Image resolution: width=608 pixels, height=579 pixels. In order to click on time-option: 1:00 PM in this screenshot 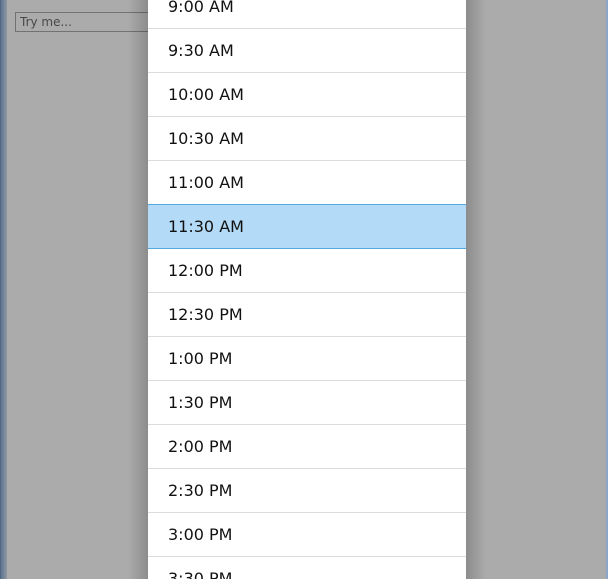, I will do `click(307, 359)`.